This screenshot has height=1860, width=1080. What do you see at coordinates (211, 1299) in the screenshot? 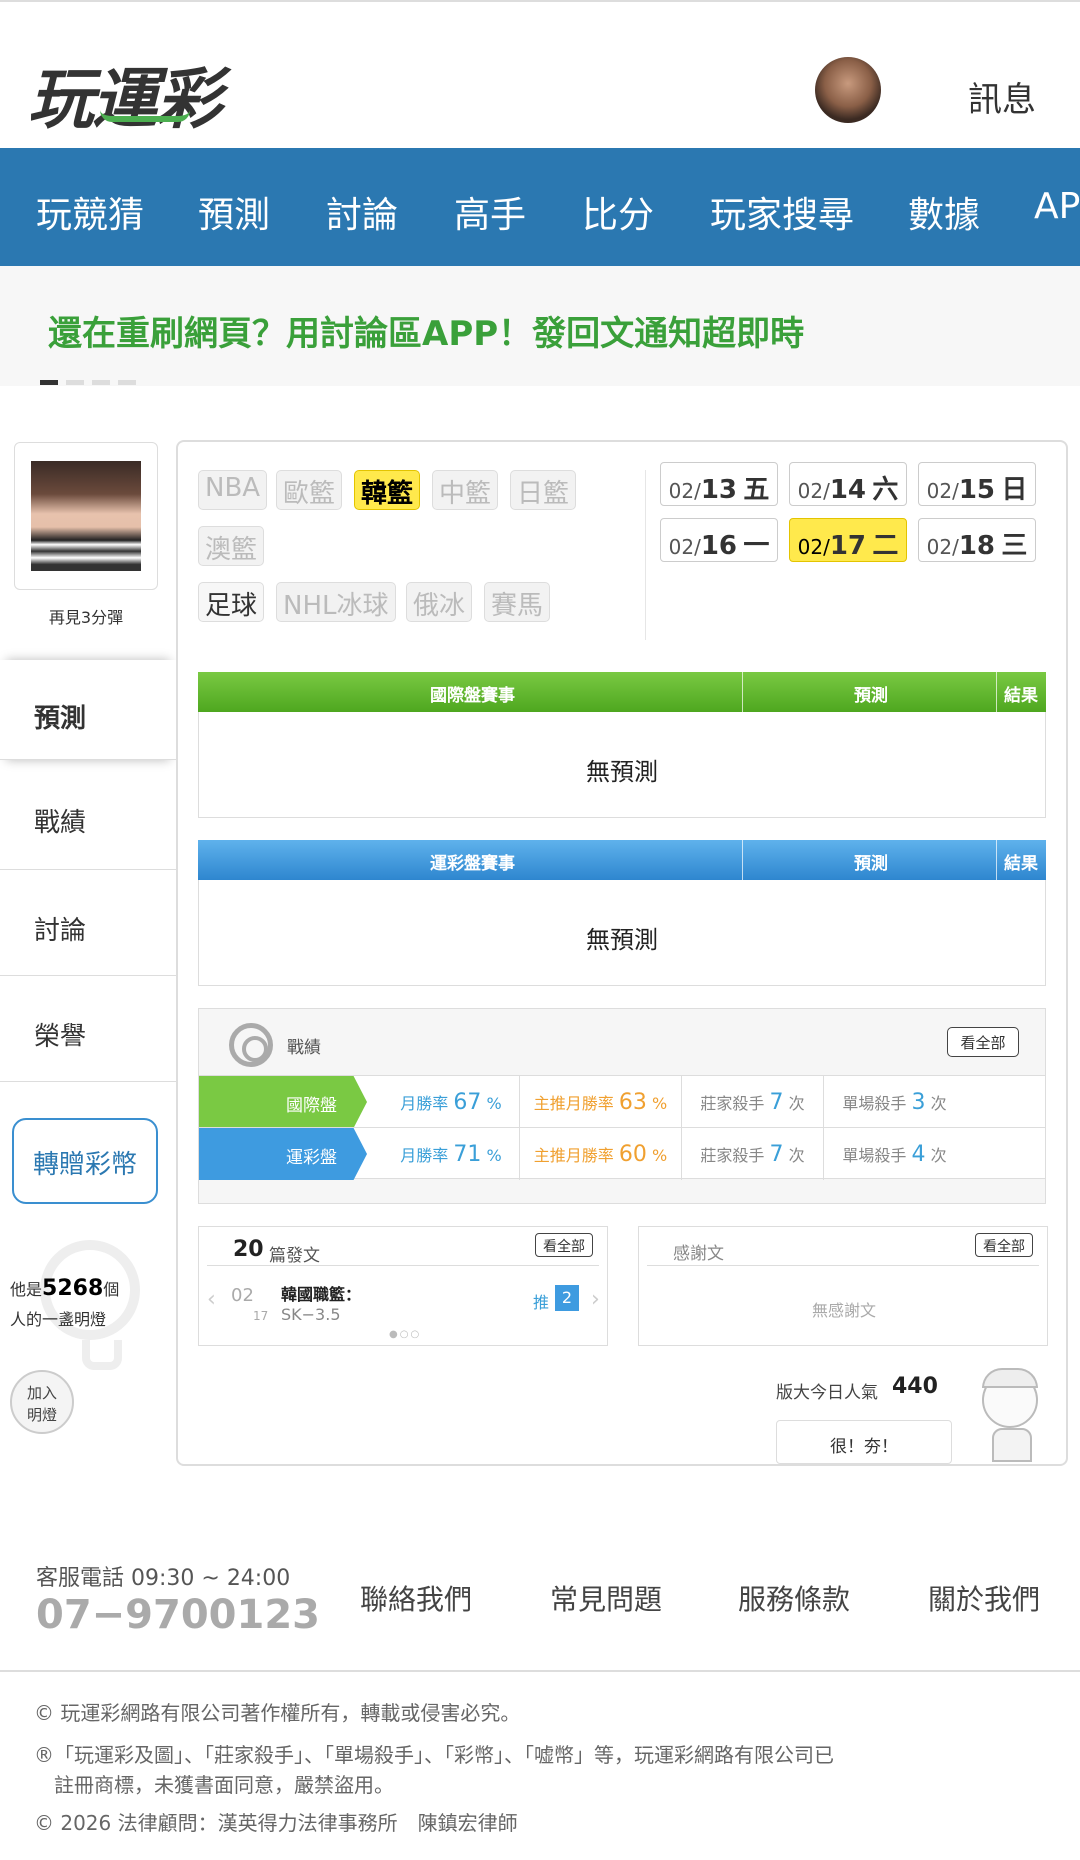
I see `chevron-left-icon: ‹` at bounding box center [211, 1299].